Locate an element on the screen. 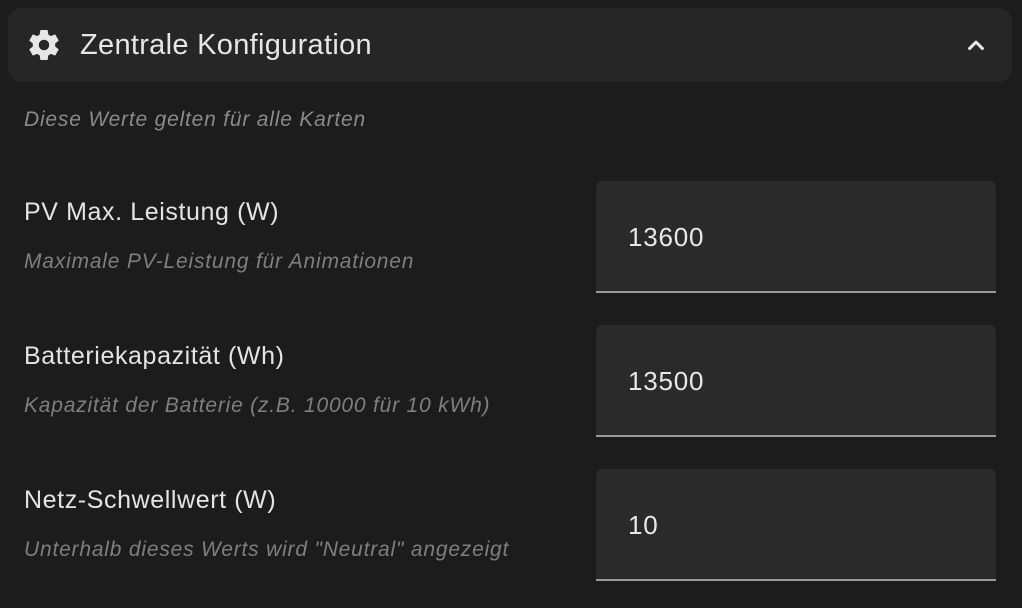 The image size is (1022, 608). section-header: Zentrale Konfiguration is located at coordinates (510, 45).